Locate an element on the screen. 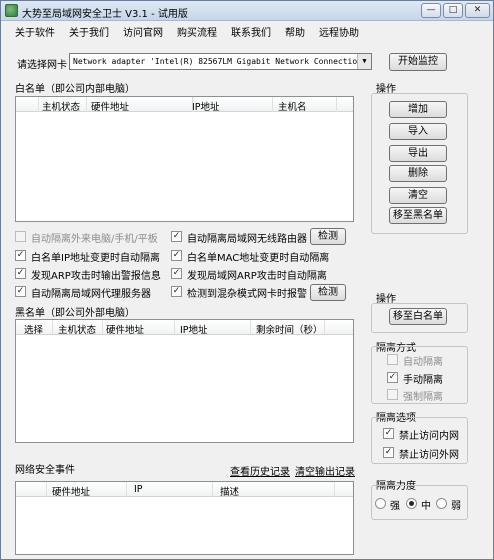 The image size is (494, 560). strength-weak: 弱 is located at coordinates (450, 504).